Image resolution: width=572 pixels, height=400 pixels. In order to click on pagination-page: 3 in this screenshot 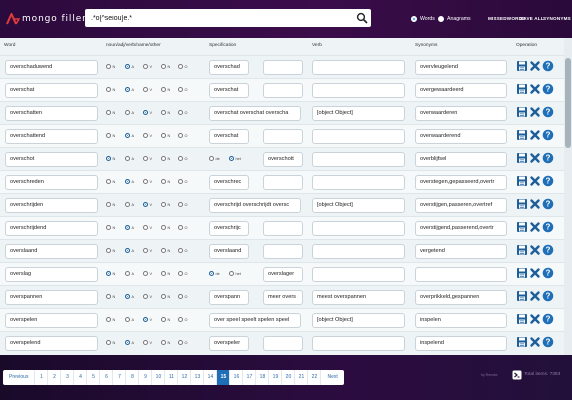, I will do `click(68, 377)`.